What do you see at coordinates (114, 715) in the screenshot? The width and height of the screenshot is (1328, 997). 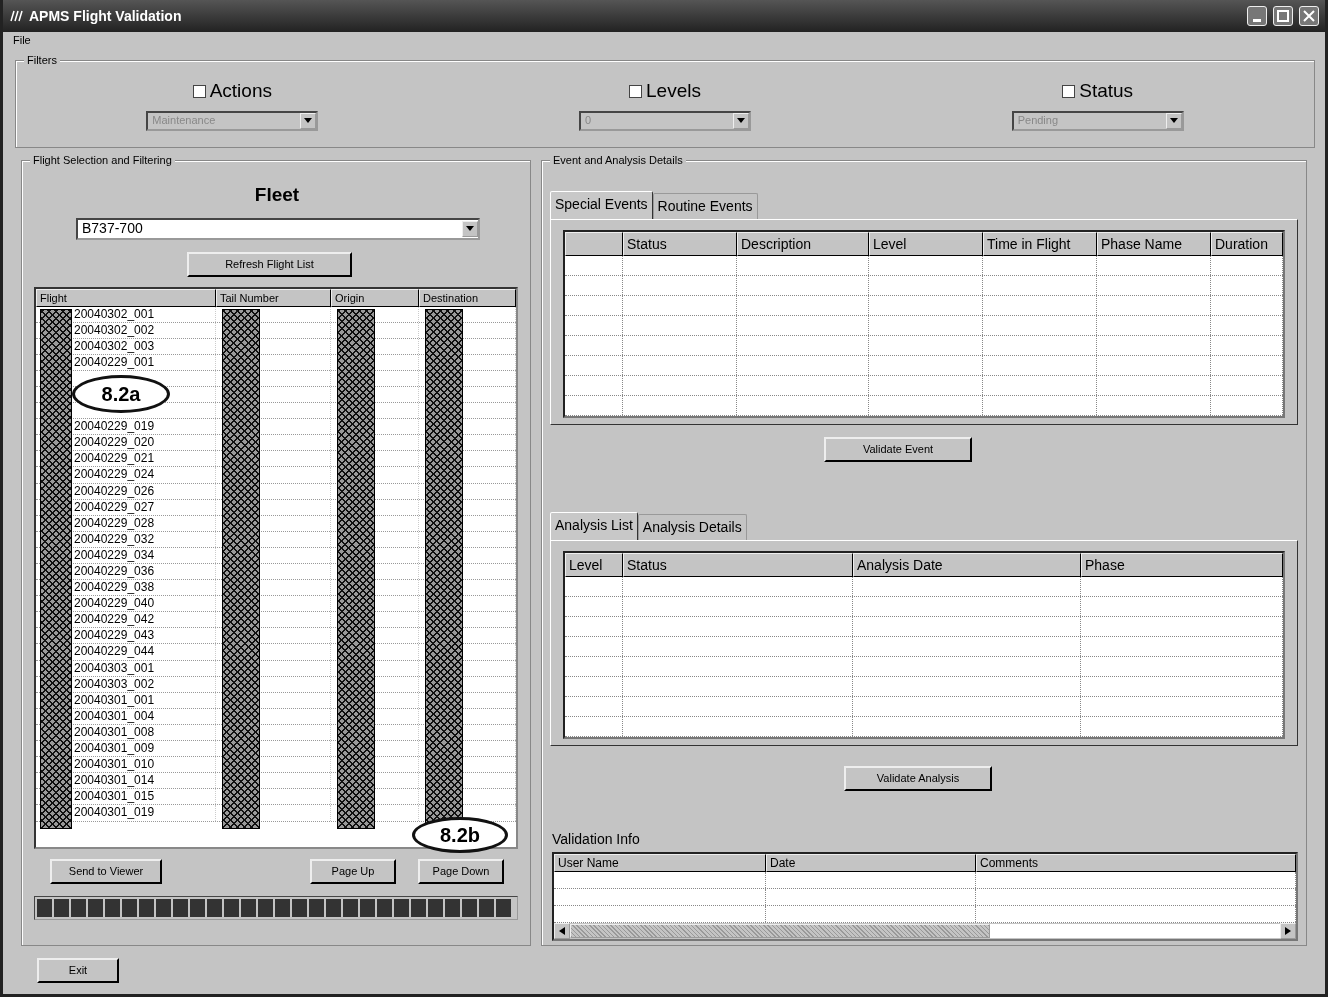 I see `flight-cell: 20040301_004` at bounding box center [114, 715].